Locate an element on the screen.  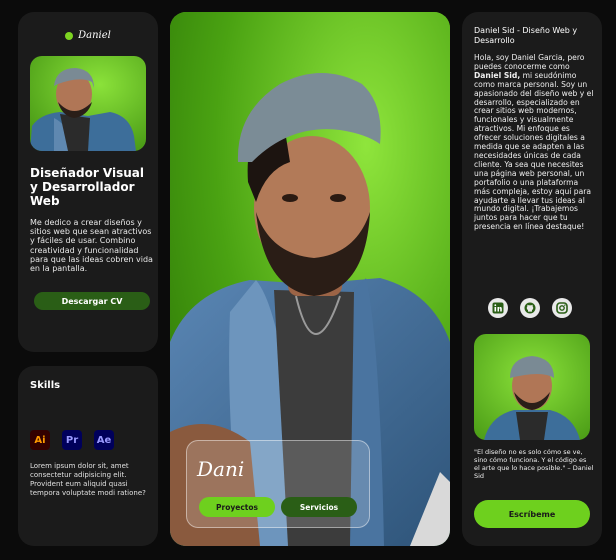
profile-photo is located at coordinates (88, 103).